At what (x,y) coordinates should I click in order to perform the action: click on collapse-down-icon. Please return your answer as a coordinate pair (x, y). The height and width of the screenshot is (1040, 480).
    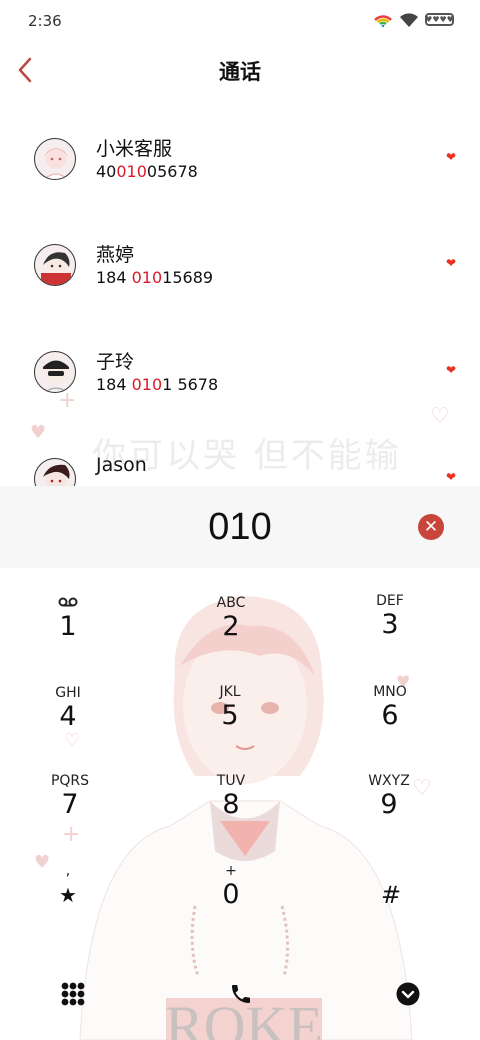
    Looking at the image, I should click on (408, 994).